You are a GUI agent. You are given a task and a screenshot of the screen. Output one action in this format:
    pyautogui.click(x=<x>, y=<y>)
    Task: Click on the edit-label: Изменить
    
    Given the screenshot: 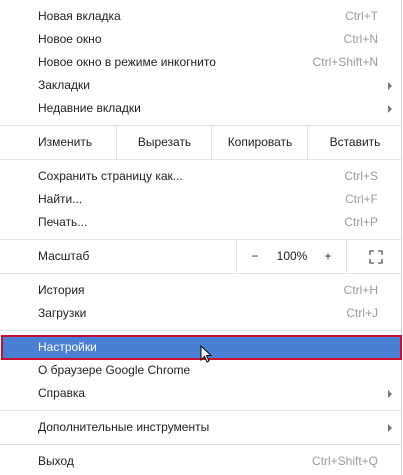 What is the action you would take?
    pyautogui.click(x=65, y=142)
    